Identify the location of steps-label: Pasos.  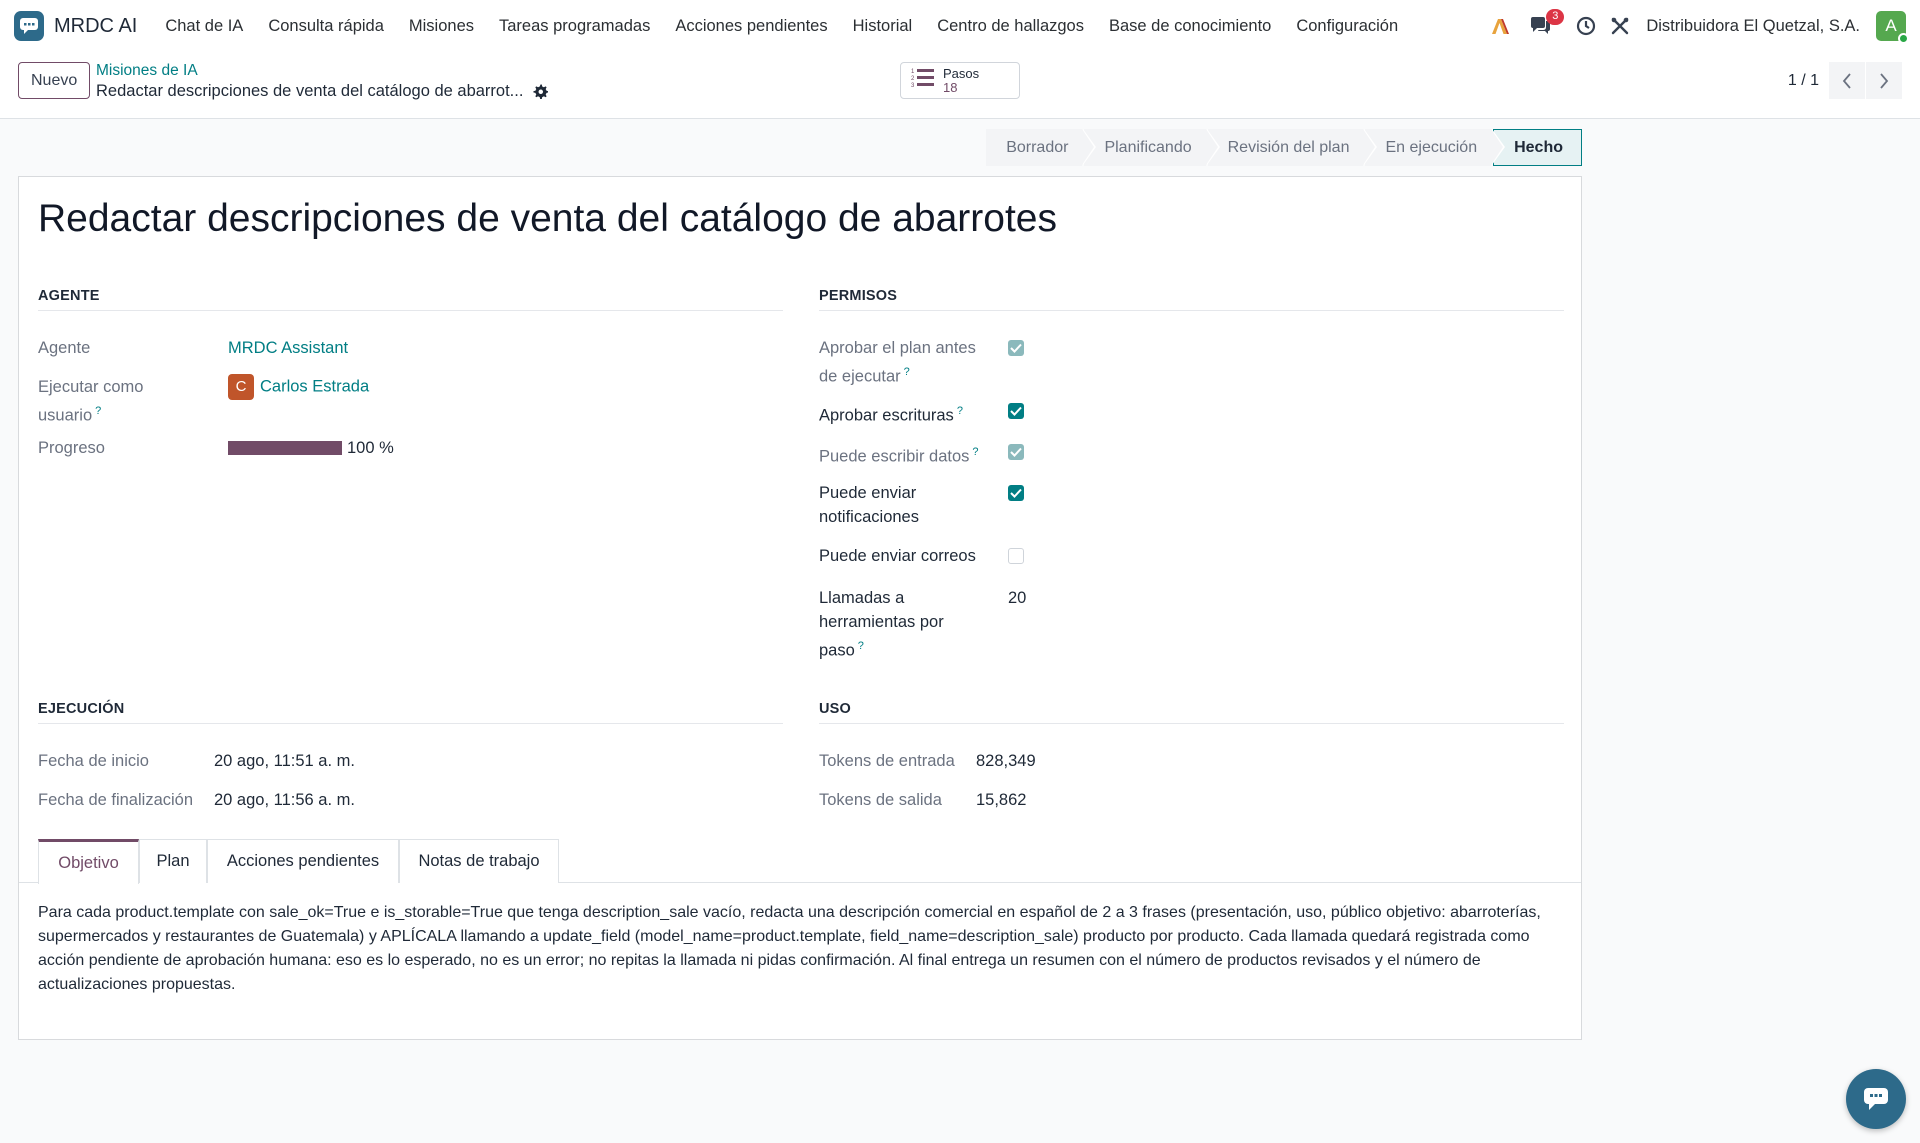
(961, 73).